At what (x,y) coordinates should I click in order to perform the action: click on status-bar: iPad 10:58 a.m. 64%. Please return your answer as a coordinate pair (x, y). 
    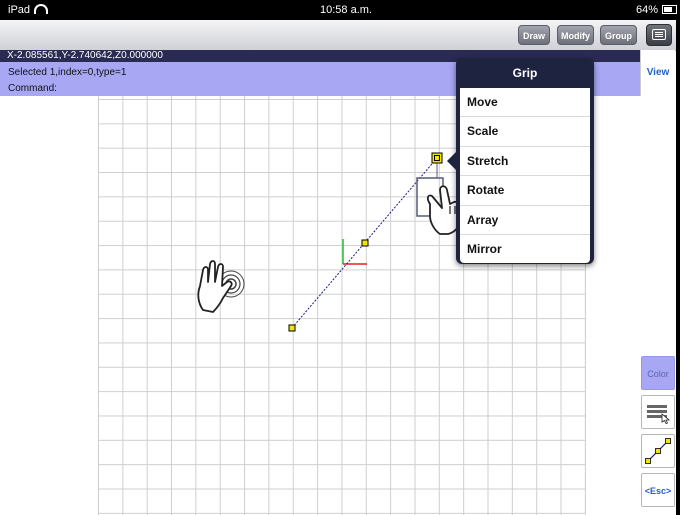
    Looking at the image, I should click on (340, 10).